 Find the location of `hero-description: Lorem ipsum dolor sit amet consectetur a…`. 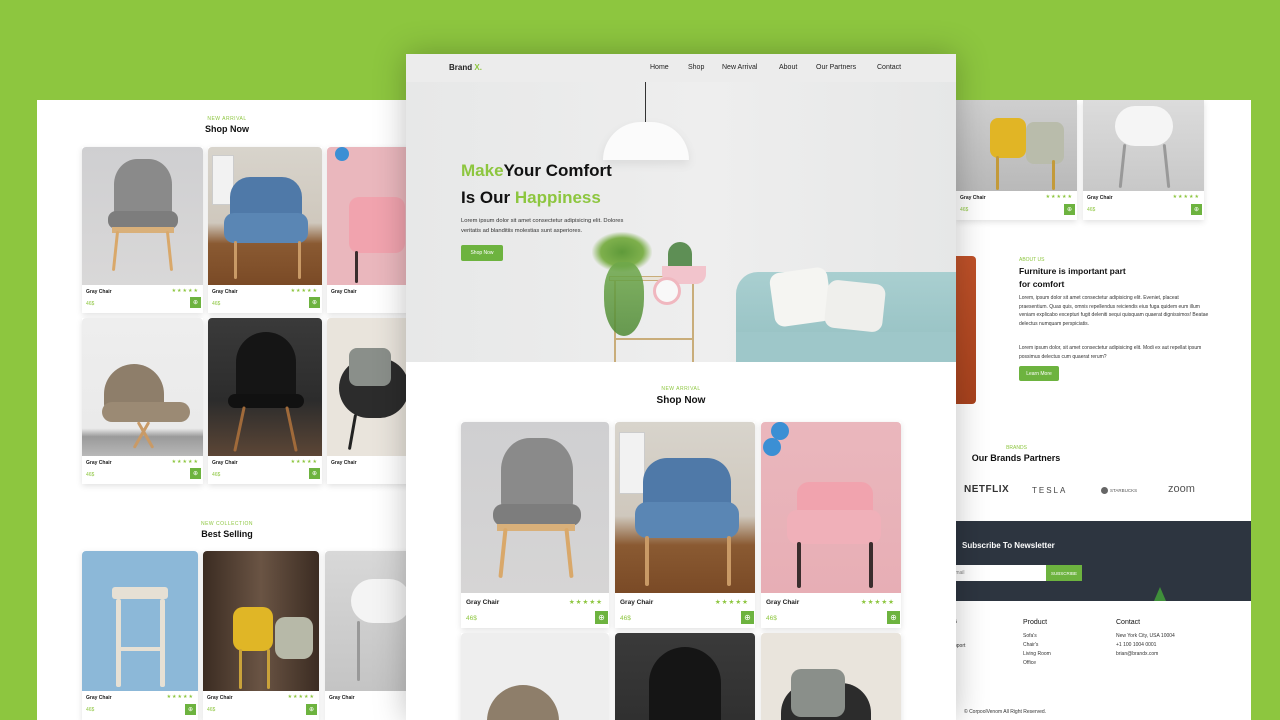

hero-description: Lorem ipsum dolor sit amet consectetur a… is located at coordinates (542, 226).